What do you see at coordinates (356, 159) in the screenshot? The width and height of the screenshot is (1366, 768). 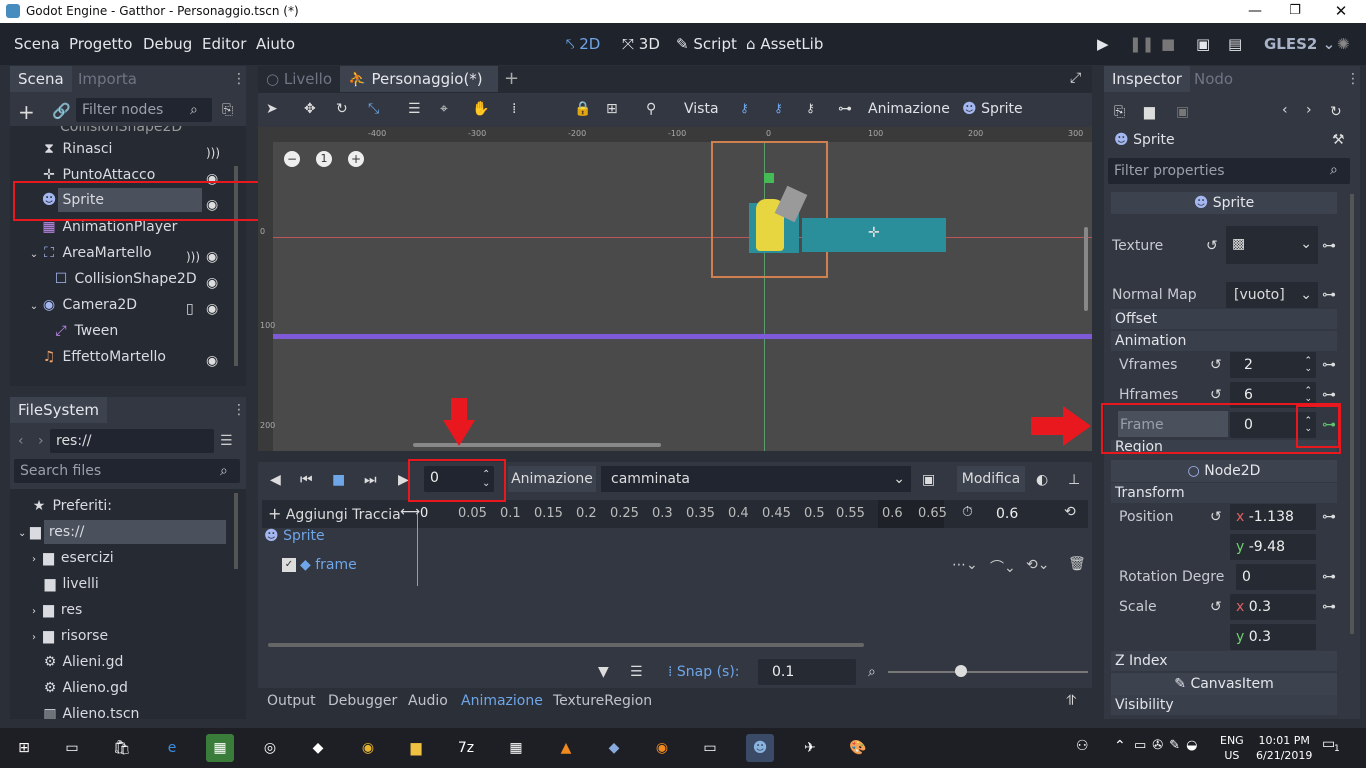 I see `zoom-in-icon: +` at bounding box center [356, 159].